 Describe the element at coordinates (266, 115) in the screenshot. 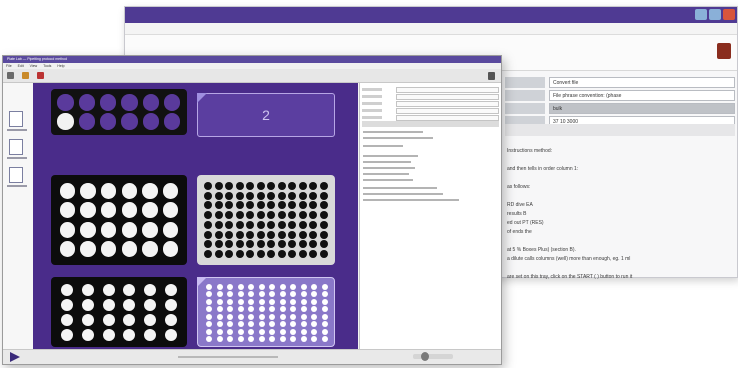

I see `deck-slot-2: 2` at that location.